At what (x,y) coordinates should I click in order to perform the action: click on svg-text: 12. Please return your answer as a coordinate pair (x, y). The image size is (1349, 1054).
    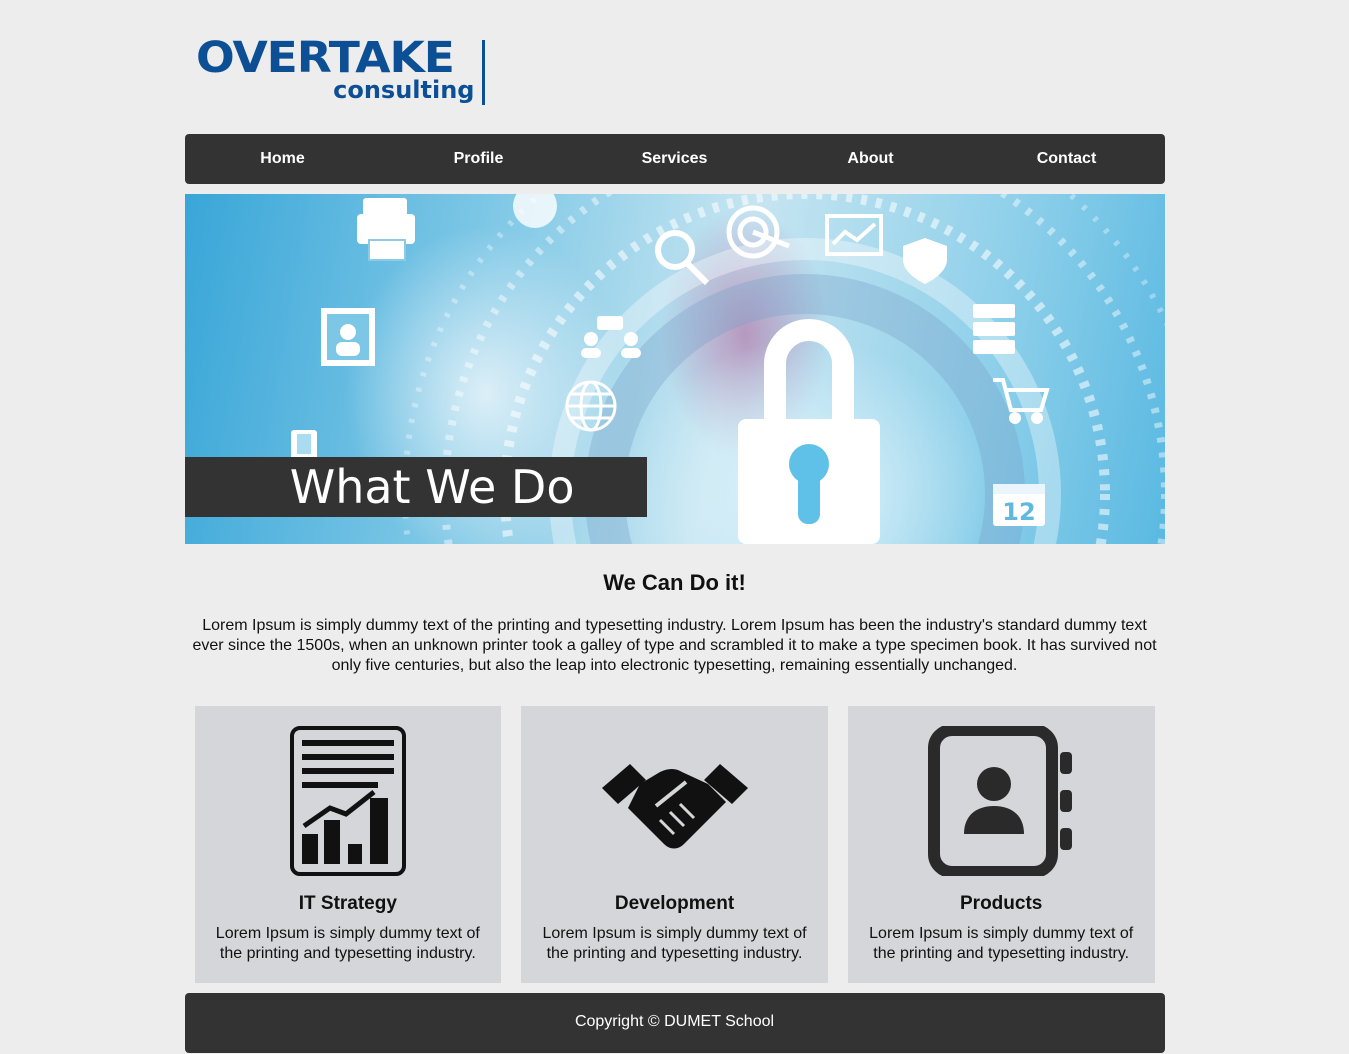
    Looking at the image, I should click on (1018, 512).